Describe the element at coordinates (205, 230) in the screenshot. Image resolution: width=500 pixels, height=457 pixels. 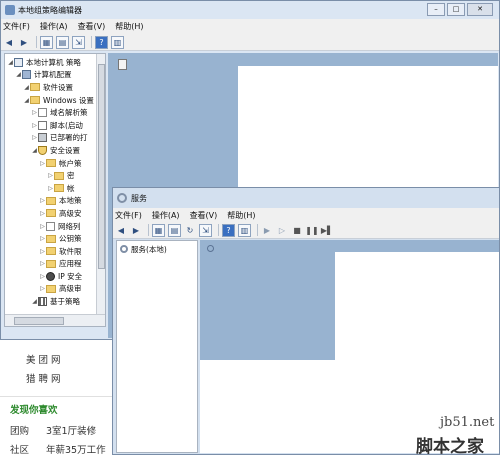
I see `svc-export-icon: ⇲` at that location.